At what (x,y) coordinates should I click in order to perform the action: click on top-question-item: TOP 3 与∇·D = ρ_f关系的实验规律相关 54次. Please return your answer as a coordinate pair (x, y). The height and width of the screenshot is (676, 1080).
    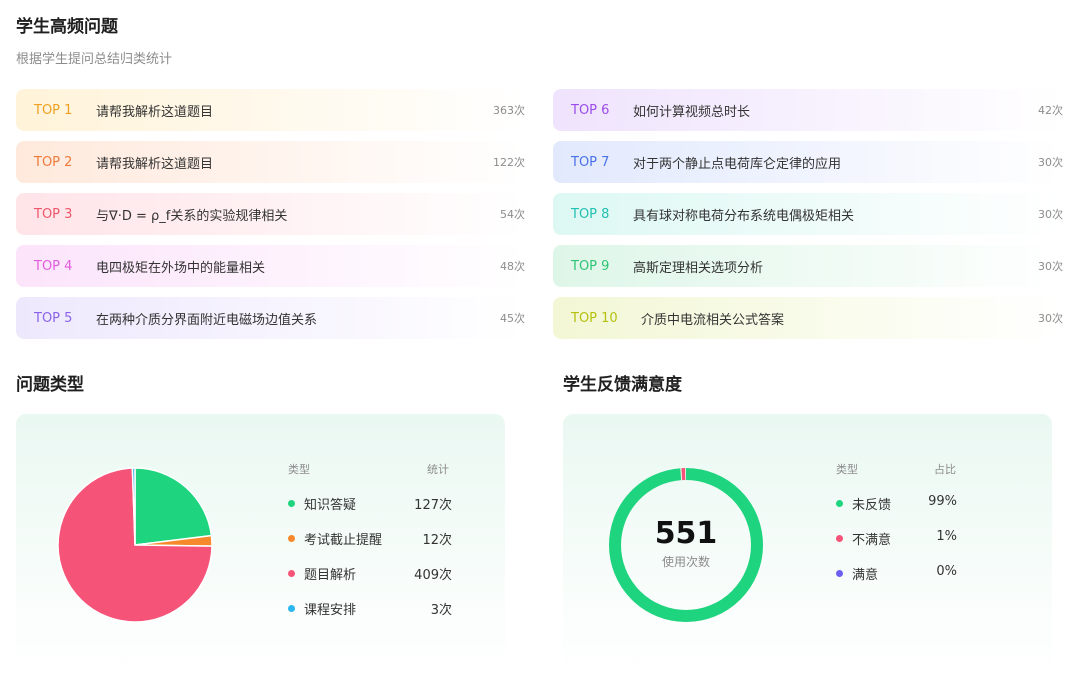
    Looking at the image, I should click on (270, 214).